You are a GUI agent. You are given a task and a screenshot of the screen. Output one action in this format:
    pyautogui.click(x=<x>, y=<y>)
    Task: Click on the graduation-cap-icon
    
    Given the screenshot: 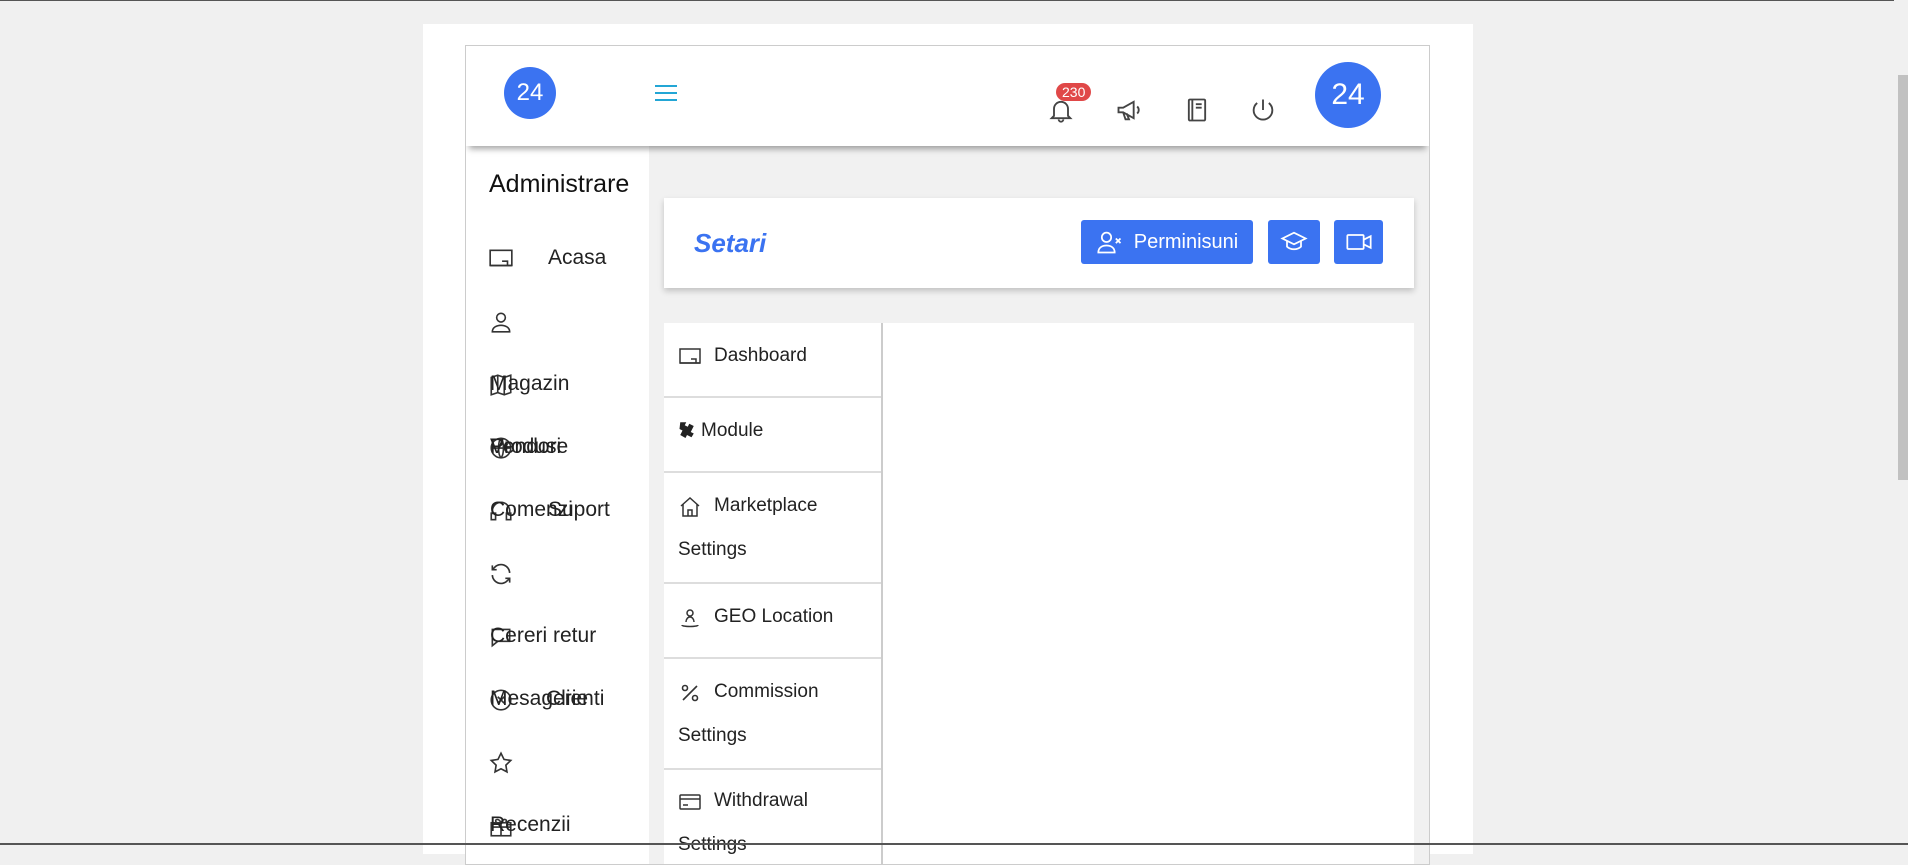 What is the action you would take?
    pyautogui.click(x=1294, y=241)
    